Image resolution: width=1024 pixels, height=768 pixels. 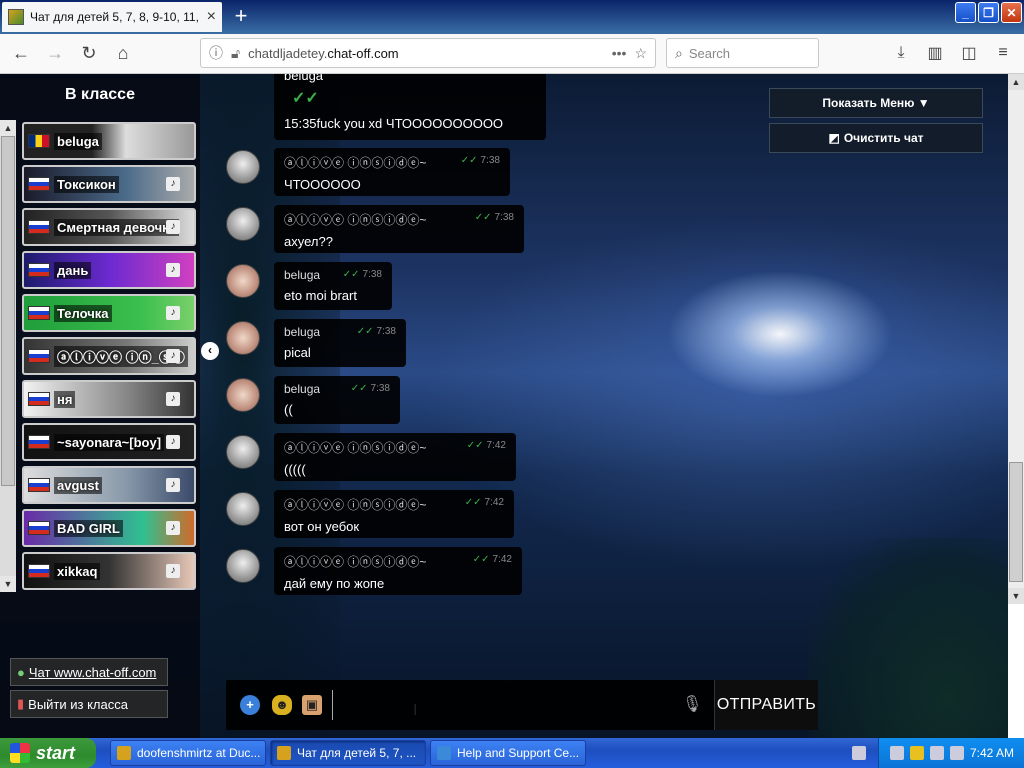 I want to click on forward-button: →, so click(x=55, y=54).